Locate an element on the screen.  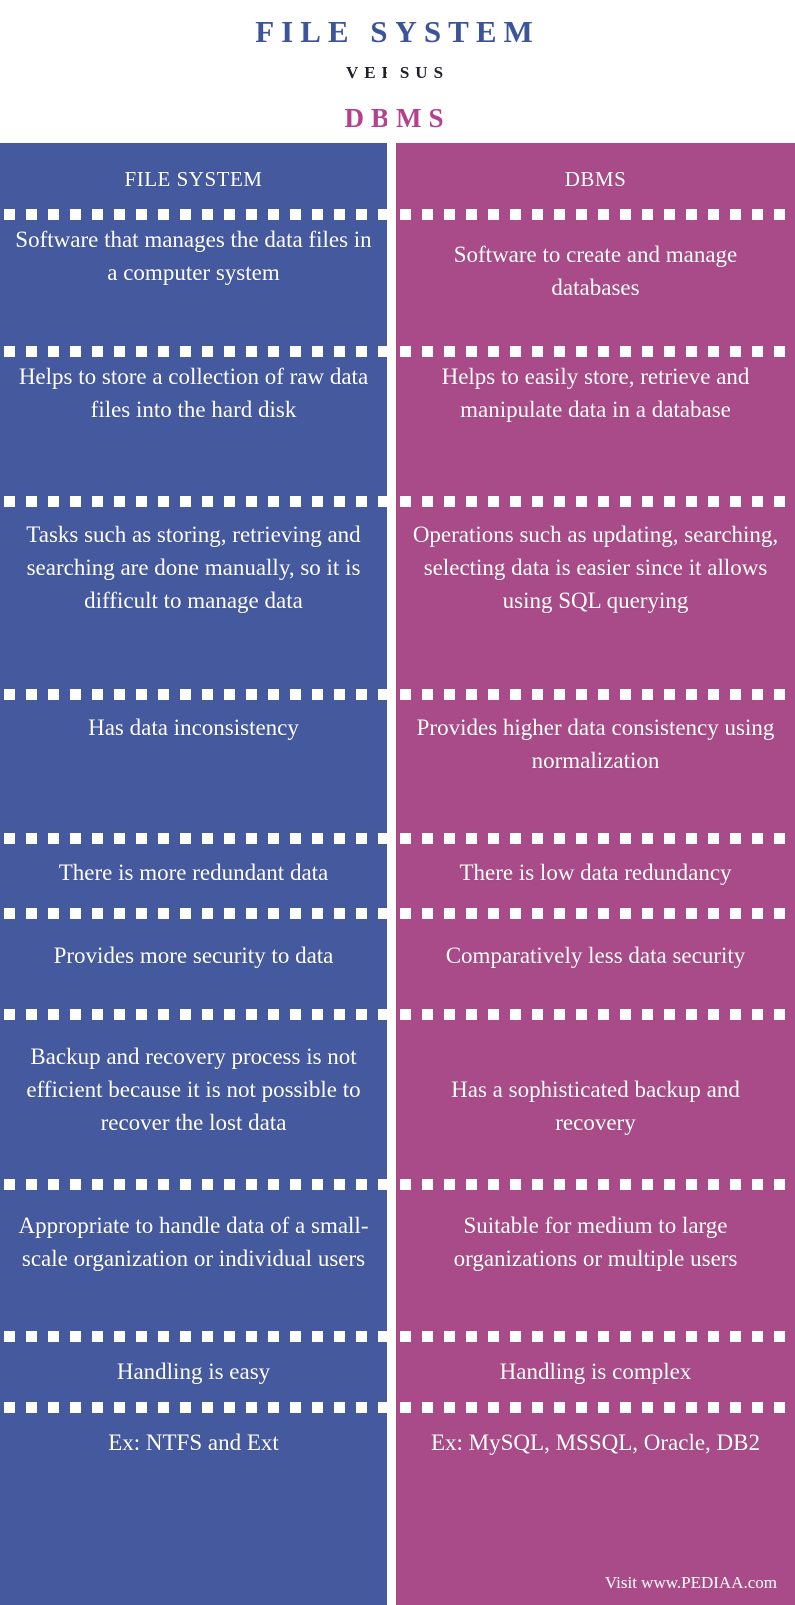
table-cell-left-9: Ex: NTFS and Ext is located at coordinates (193, 1442).